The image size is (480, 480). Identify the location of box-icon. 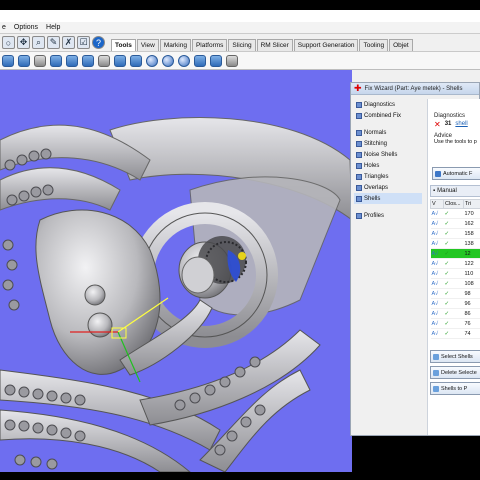
(72, 60).